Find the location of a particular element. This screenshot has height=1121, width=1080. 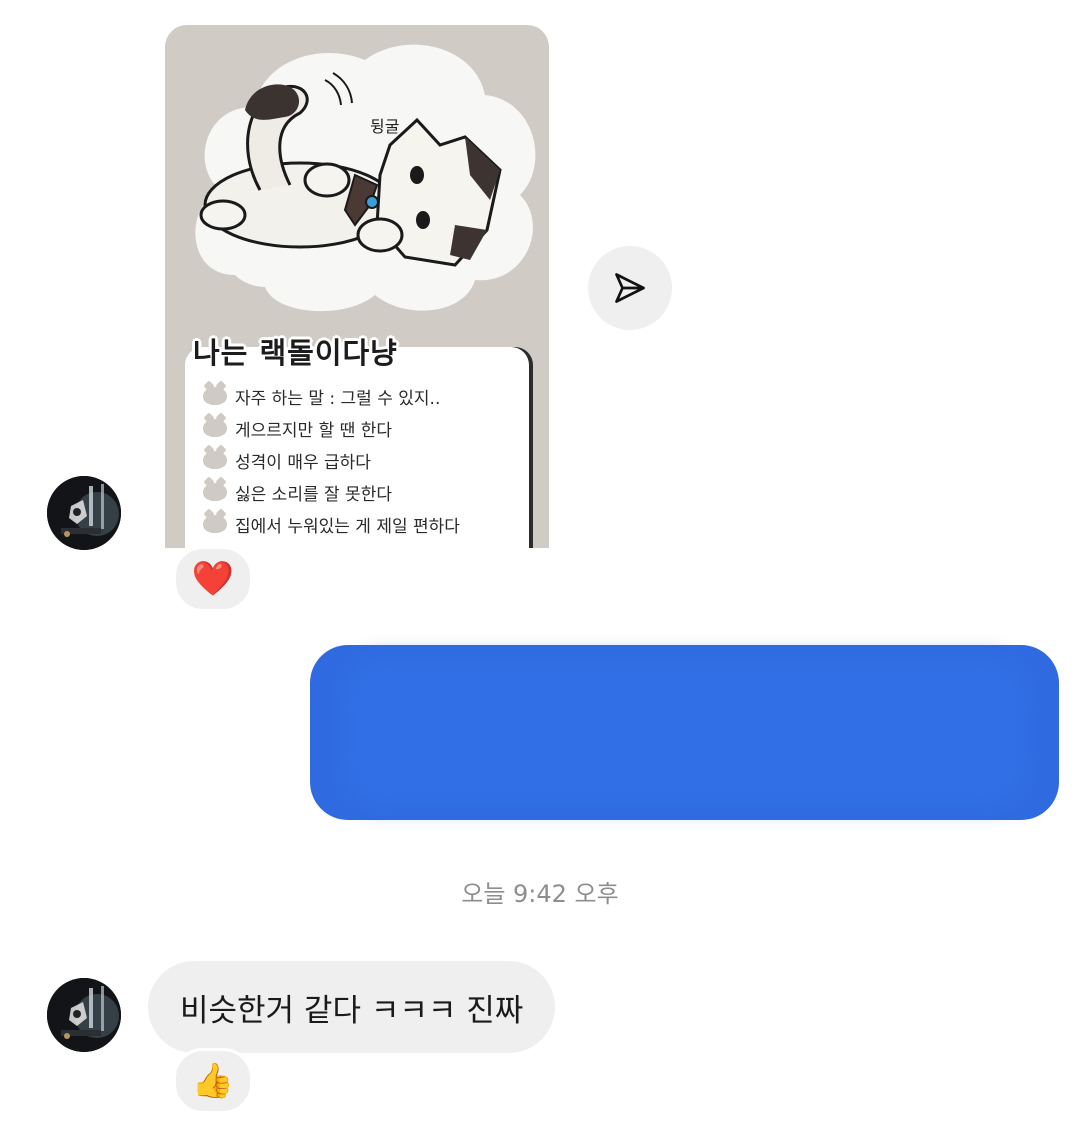

incoming-message-bubble: 비슷한거 같다 ㅋㅋㅋ 진짜 is located at coordinates (352, 1007).